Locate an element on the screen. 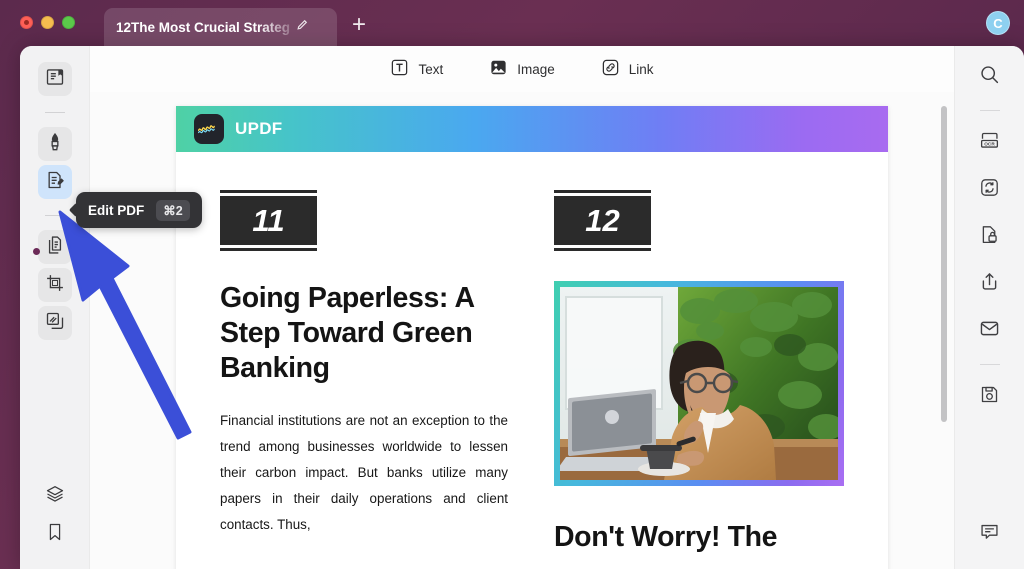 The height and width of the screenshot is (569, 1024). sidebar-item-comment is located at coordinates (990, 534).